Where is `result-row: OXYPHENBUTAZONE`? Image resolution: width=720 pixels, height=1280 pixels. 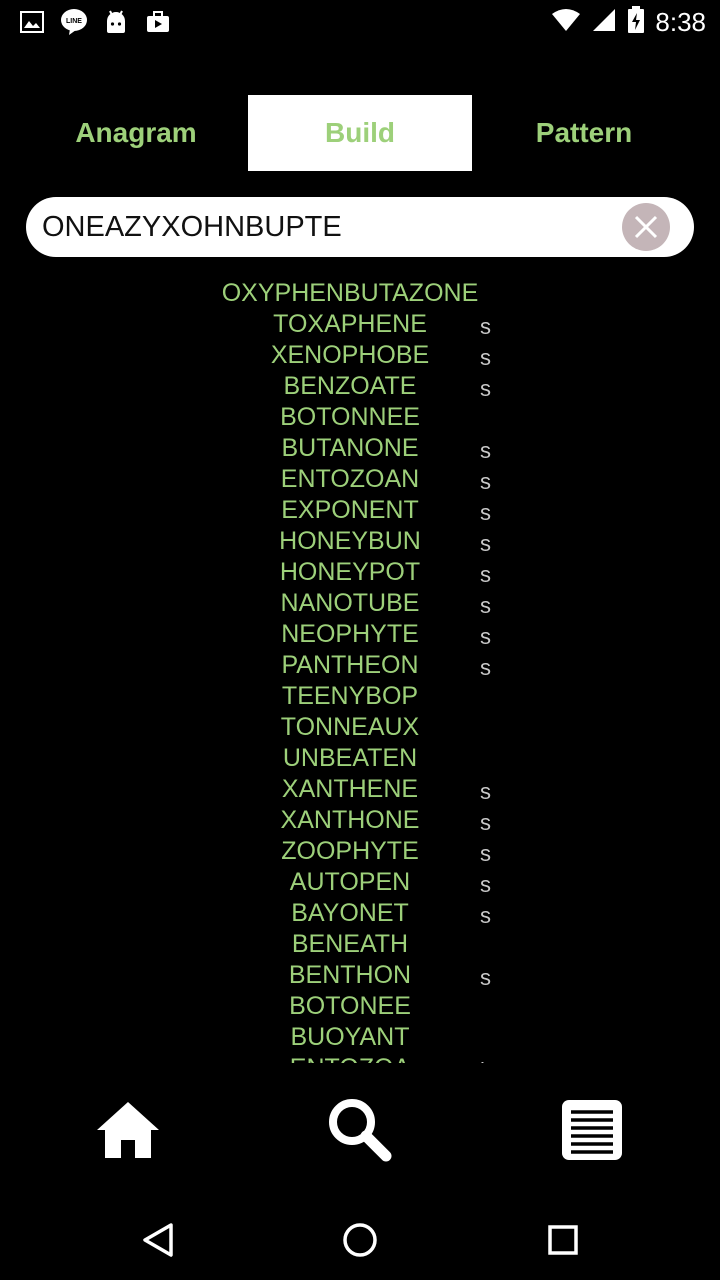
result-row: OXYPHENBUTAZONE is located at coordinates (360, 293).